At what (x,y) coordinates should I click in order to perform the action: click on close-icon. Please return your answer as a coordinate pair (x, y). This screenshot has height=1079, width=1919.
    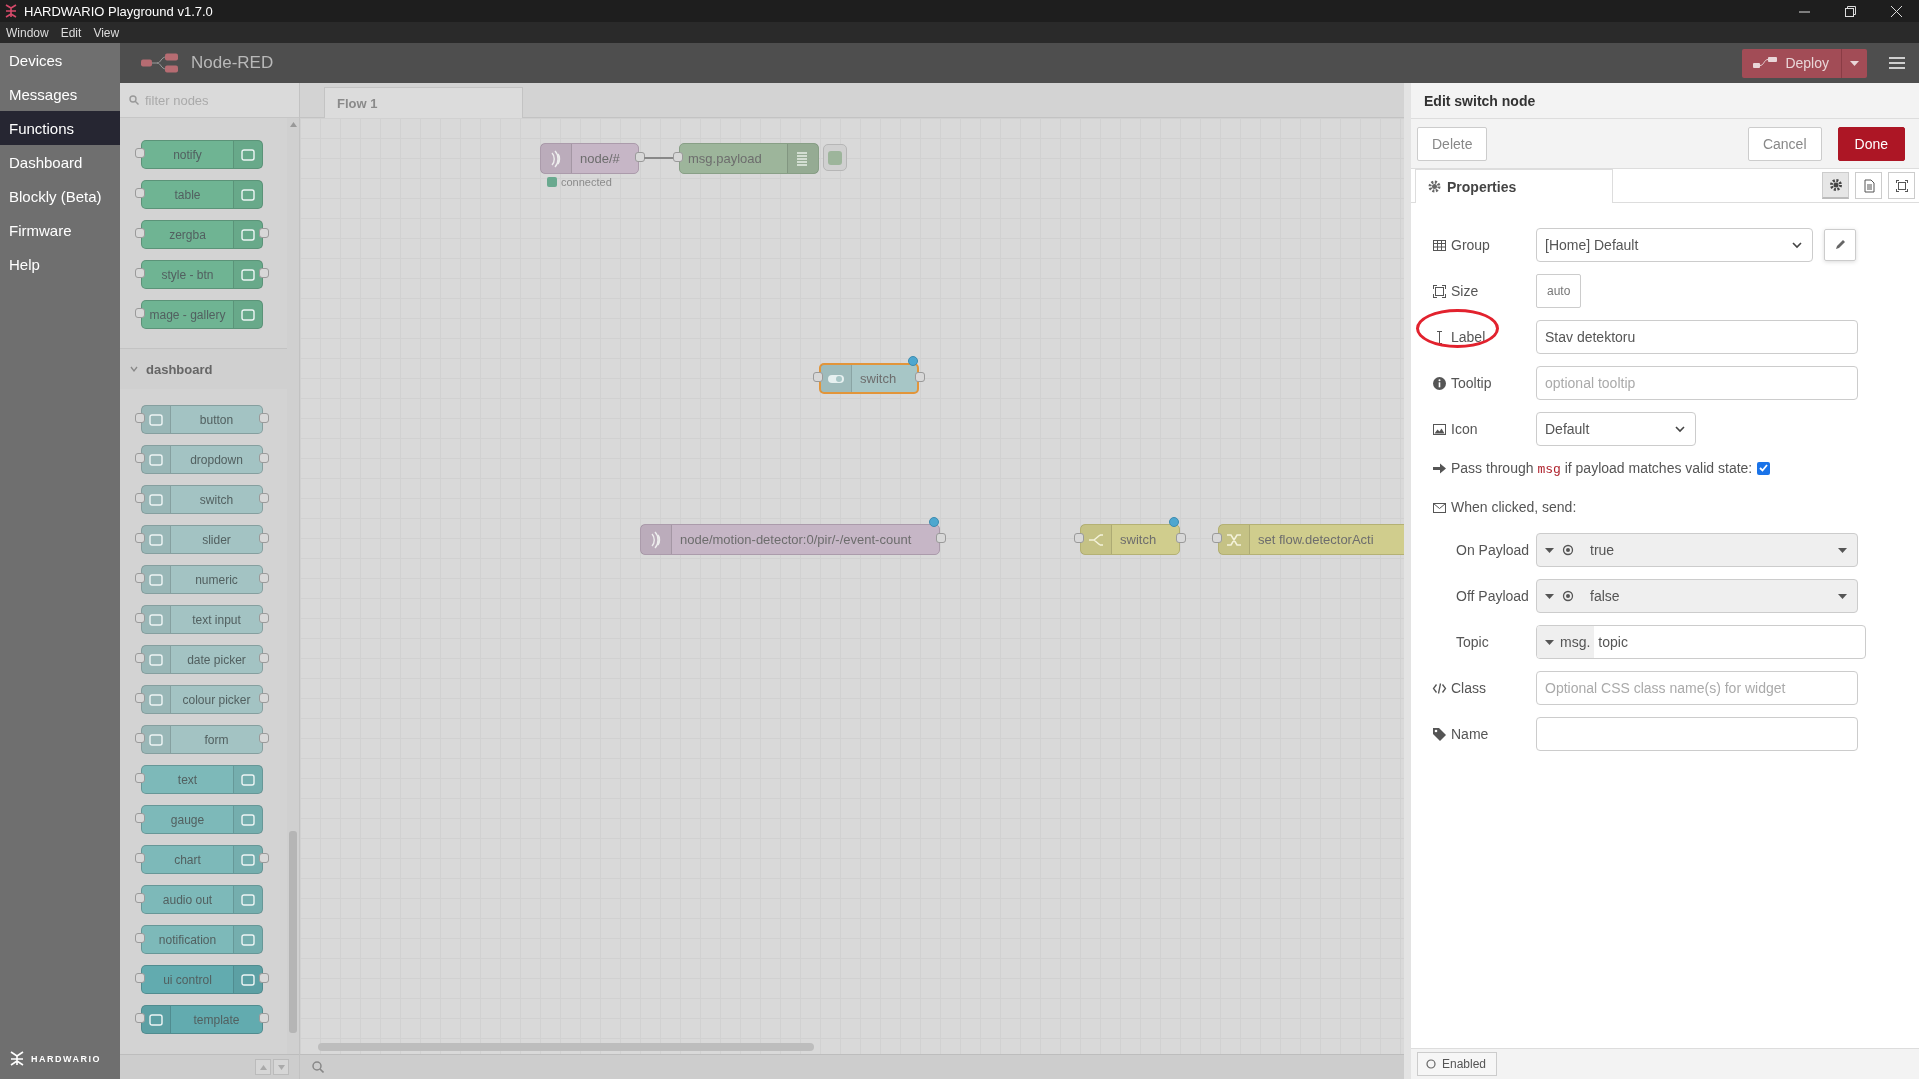
    Looking at the image, I should click on (1896, 11).